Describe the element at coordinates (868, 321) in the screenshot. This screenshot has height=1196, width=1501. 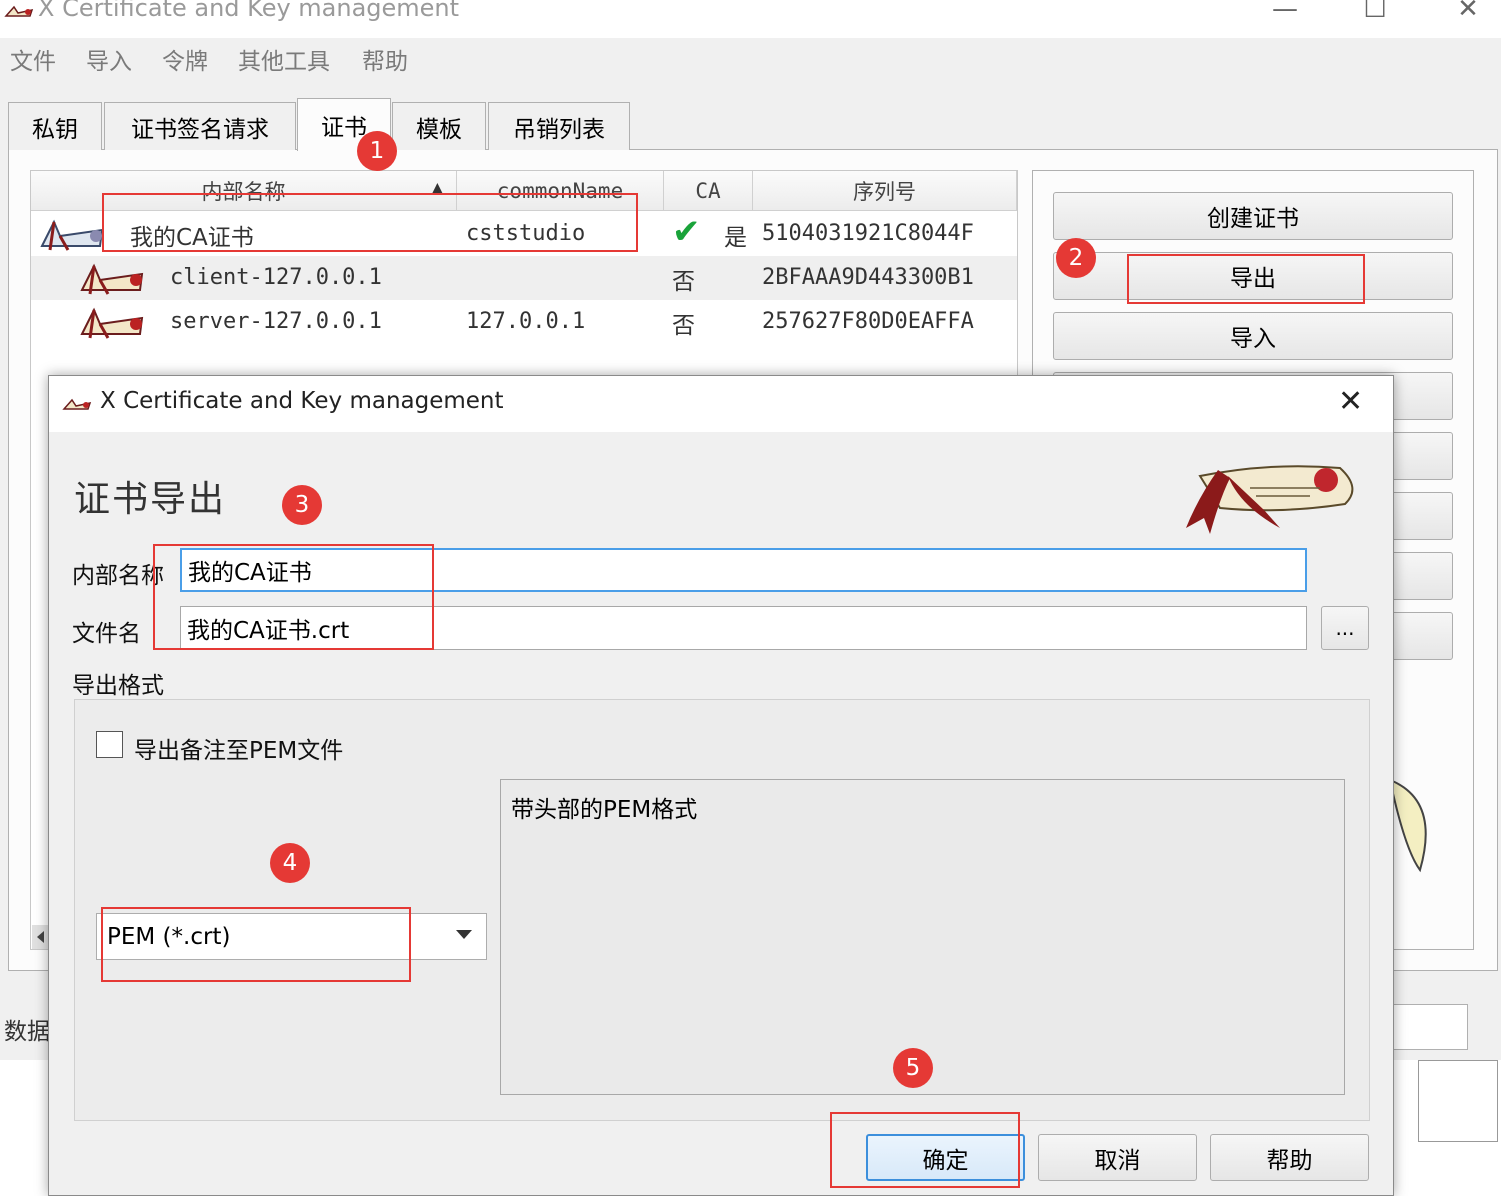
I see `row-serial: 257627F80D0EAFFA` at that location.